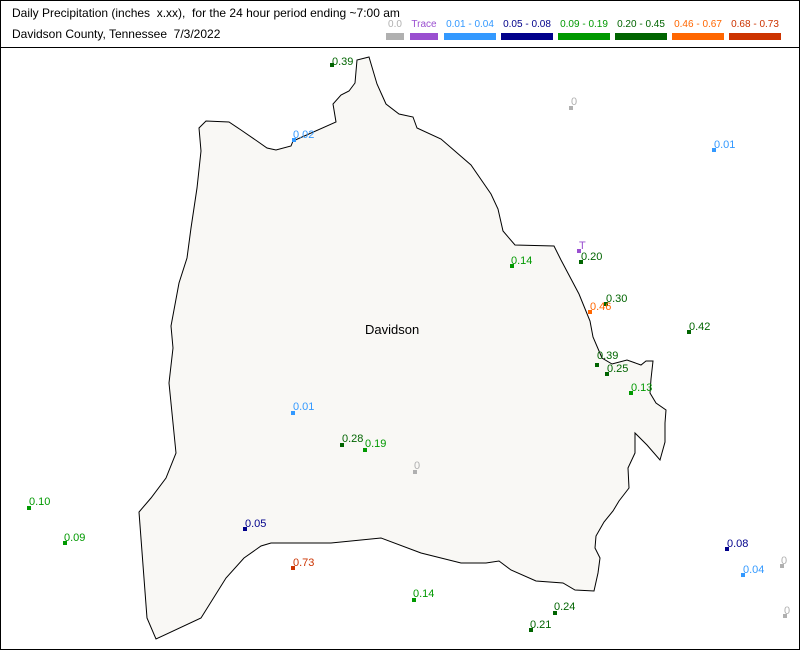  Describe the element at coordinates (597, 365) in the screenshot. I see `station-marker` at that location.